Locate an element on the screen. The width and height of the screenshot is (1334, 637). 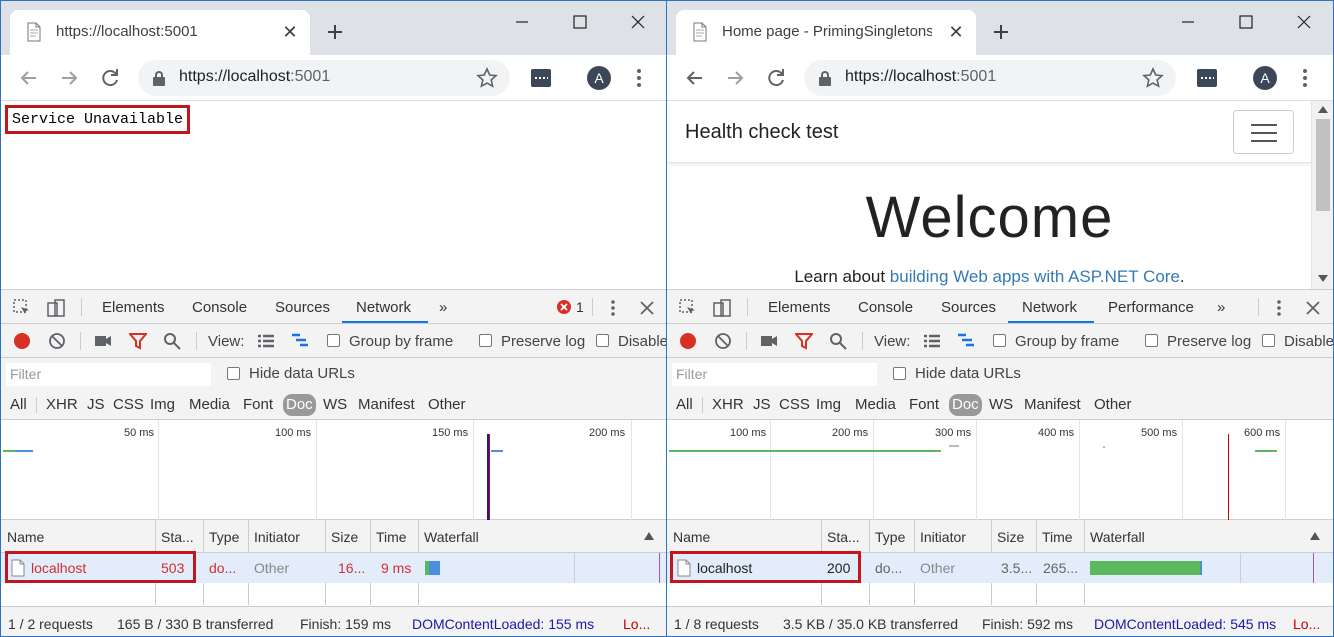
inspect-element-icon is located at coordinates (22, 308).